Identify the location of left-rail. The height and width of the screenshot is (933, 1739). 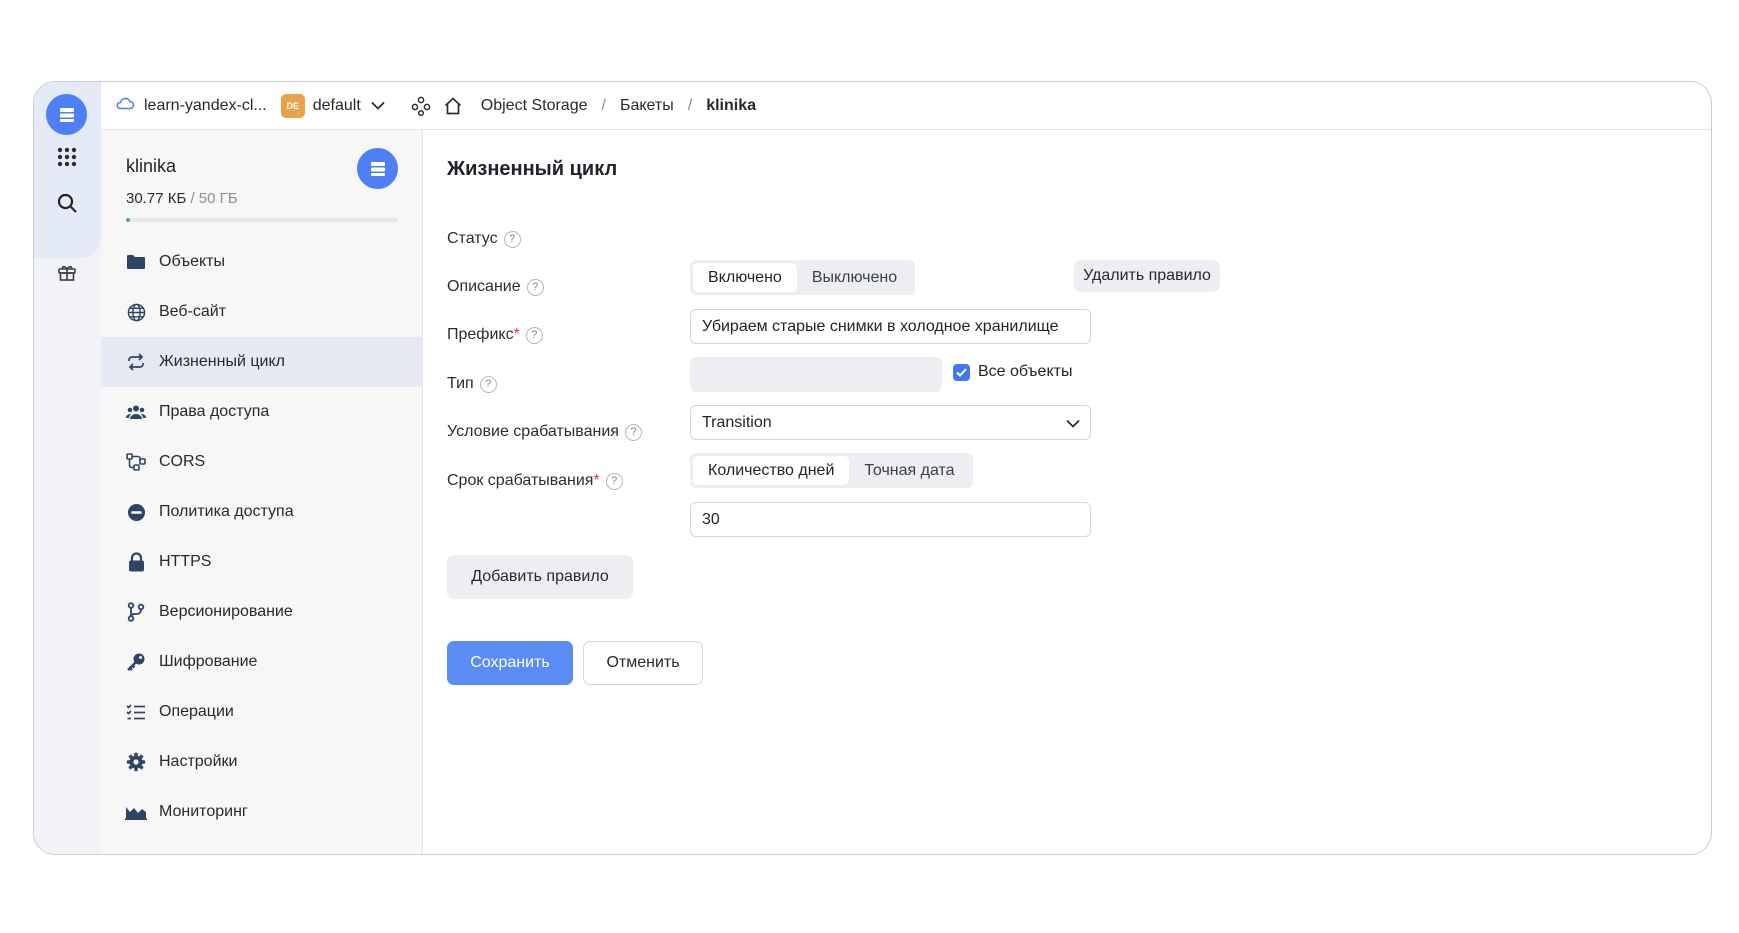
(67, 468).